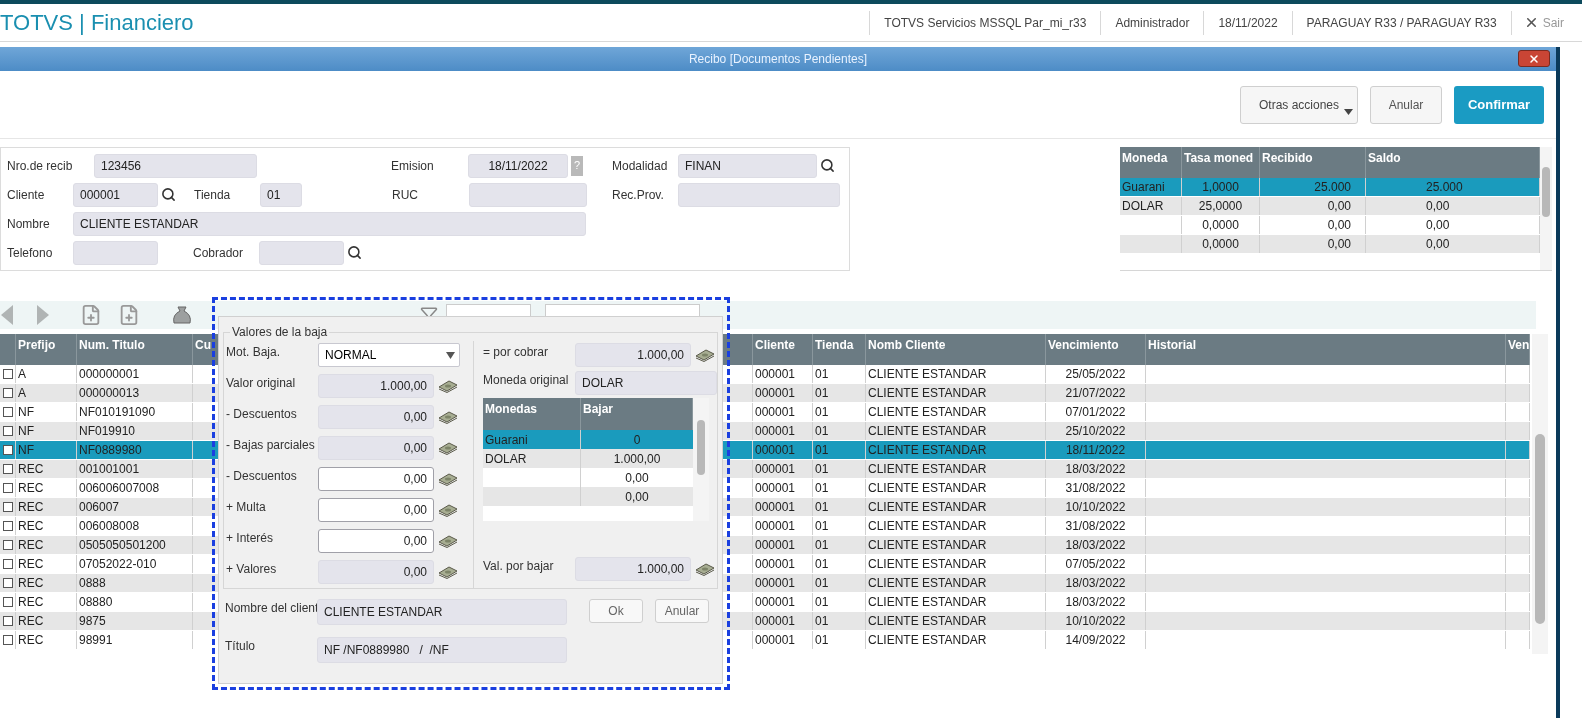 The height and width of the screenshot is (718, 1582). I want to click on table-cell-text: Guarani, so click(1143, 187).